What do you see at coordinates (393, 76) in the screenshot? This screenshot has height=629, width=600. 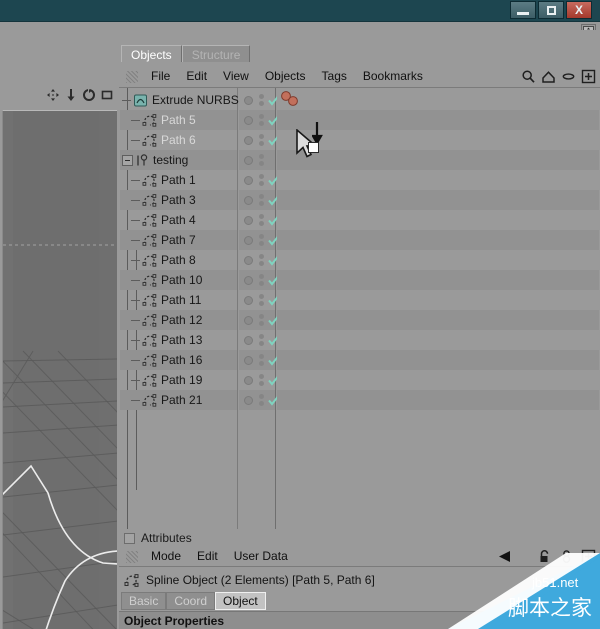 I see `menu-bookmarks: Bookmarks` at bounding box center [393, 76].